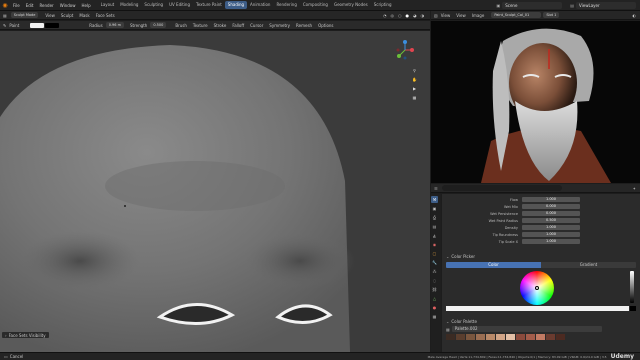 The width and height of the screenshot is (640, 360). What do you see at coordinates (423, 15) in the screenshot?
I see `rendered-shading-icon: ◑` at bounding box center [423, 15].